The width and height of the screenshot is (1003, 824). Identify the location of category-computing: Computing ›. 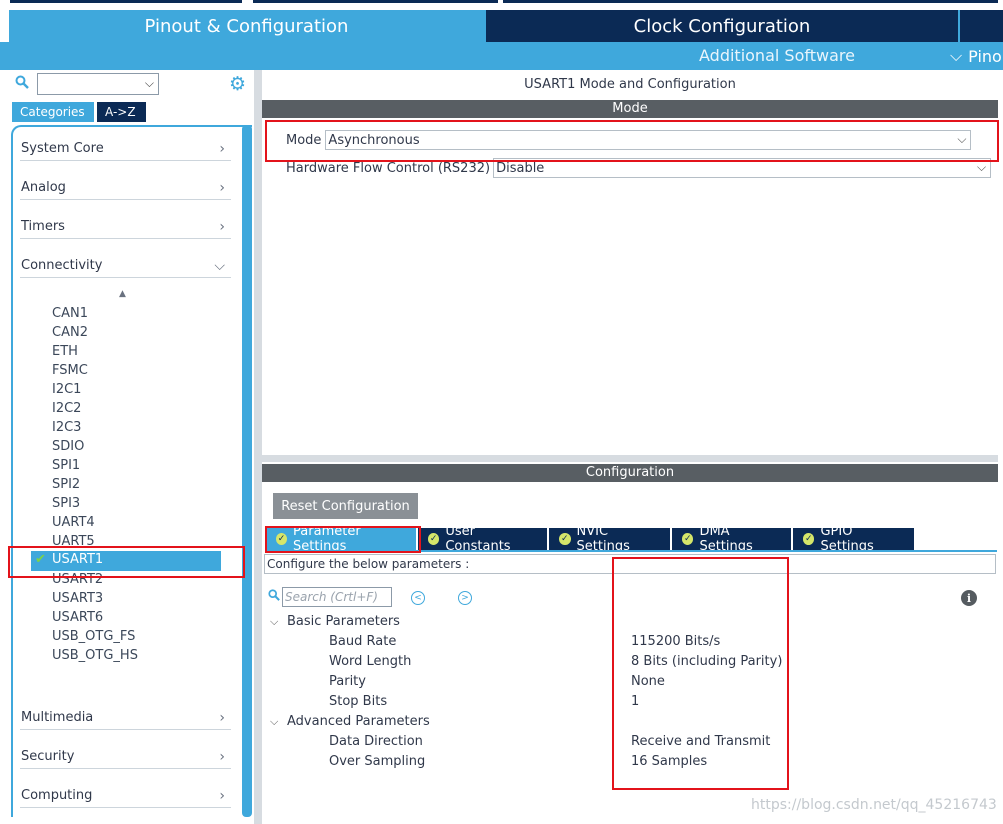
(125, 796).